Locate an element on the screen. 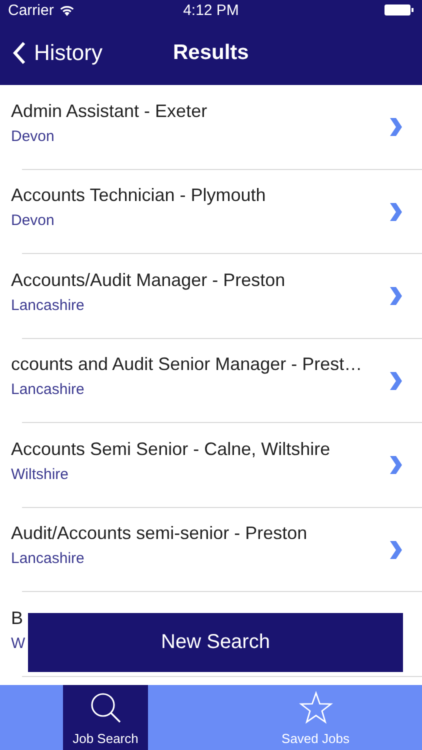 This screenshot has height=750, width=422. job-location: W is located at coordinates (18, 643).